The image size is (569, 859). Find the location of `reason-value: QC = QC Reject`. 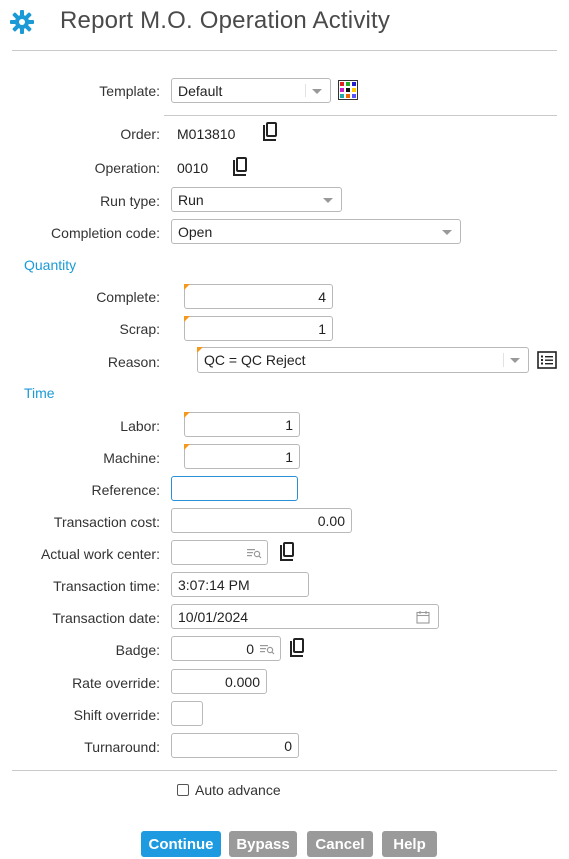

reason-value: QC = QC Reject is located at coordinates (255, 360).